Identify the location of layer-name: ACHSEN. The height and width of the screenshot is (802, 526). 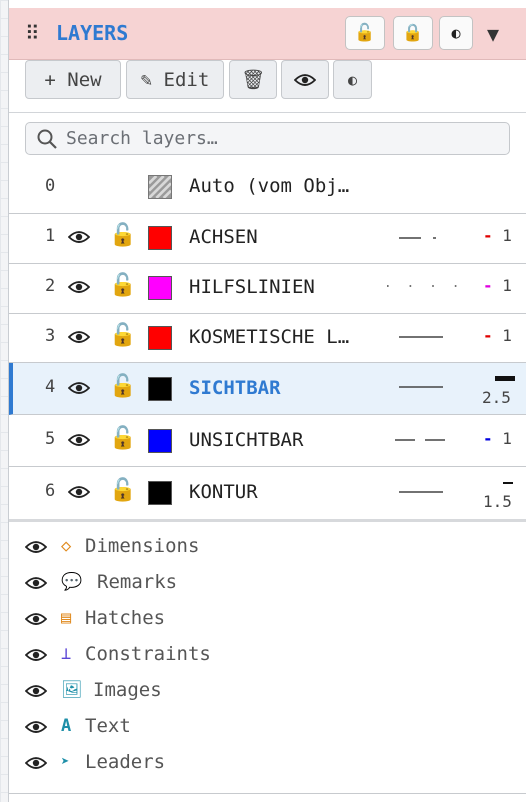
(223, 237).